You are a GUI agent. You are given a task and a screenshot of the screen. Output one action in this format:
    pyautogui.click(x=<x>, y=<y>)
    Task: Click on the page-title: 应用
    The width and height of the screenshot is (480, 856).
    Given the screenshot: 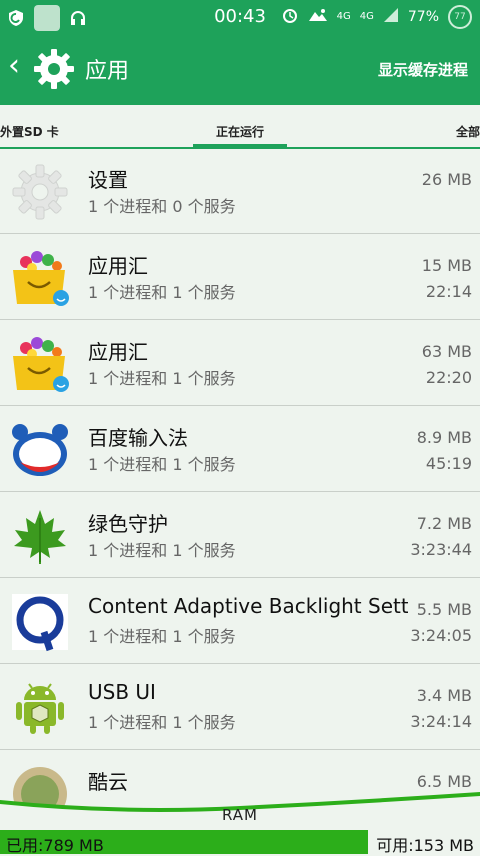 What is the action you would take?
    pyautogui.click(x=107, y=71)
    